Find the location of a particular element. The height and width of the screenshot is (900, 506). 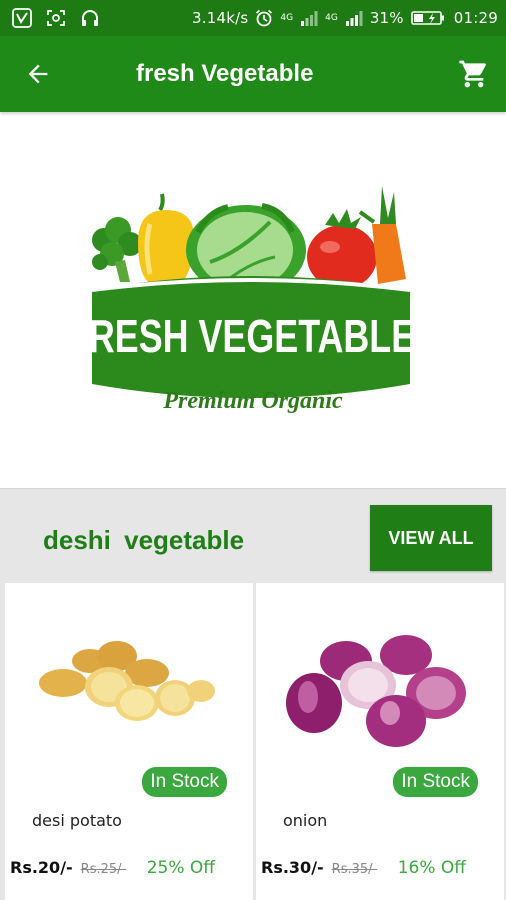

broccoli-icon is located at coordinates (117, 249).